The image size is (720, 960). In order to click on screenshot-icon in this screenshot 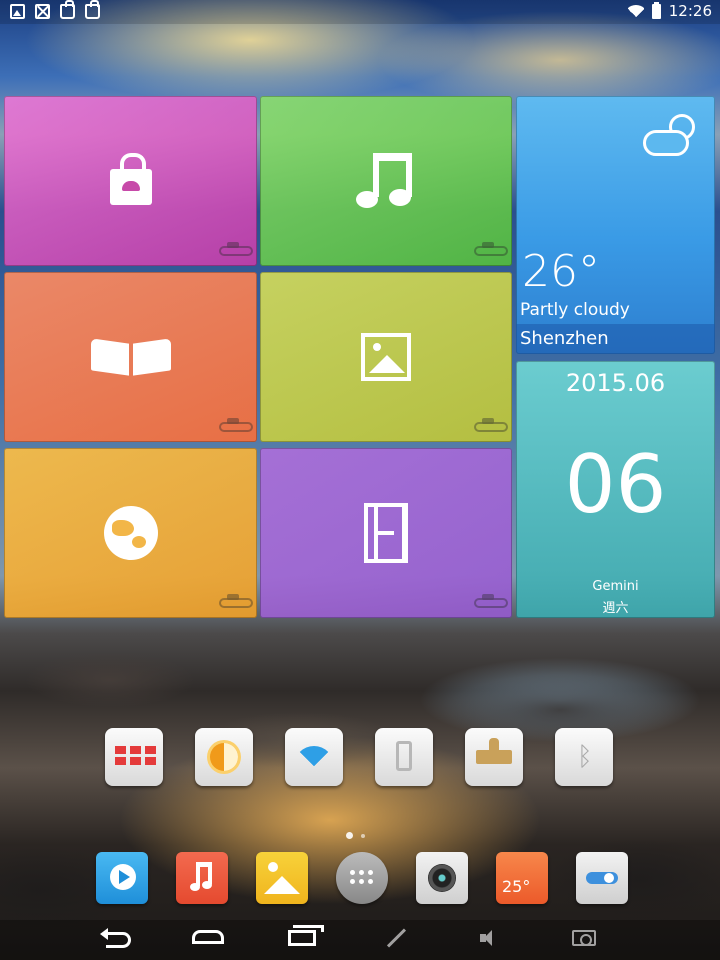, I will do `click(584, 938)`.